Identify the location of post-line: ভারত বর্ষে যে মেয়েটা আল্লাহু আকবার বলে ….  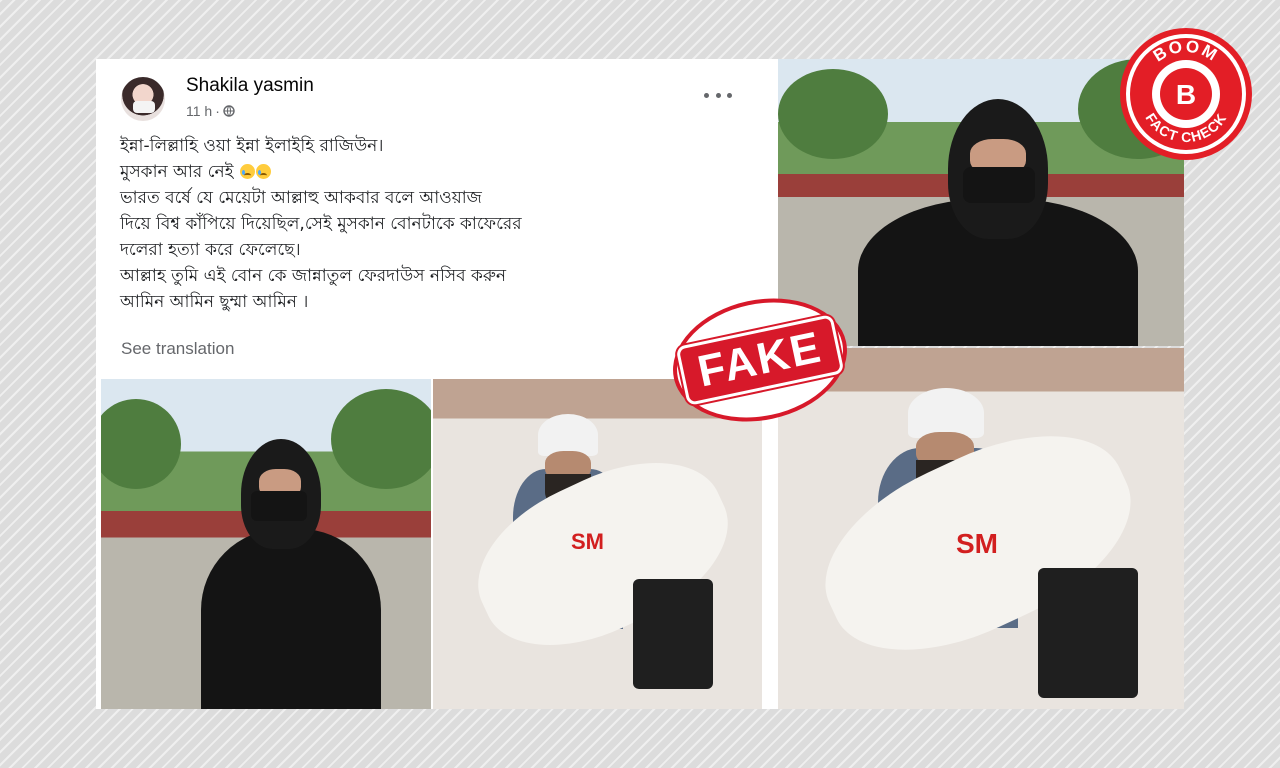
(301, 198).